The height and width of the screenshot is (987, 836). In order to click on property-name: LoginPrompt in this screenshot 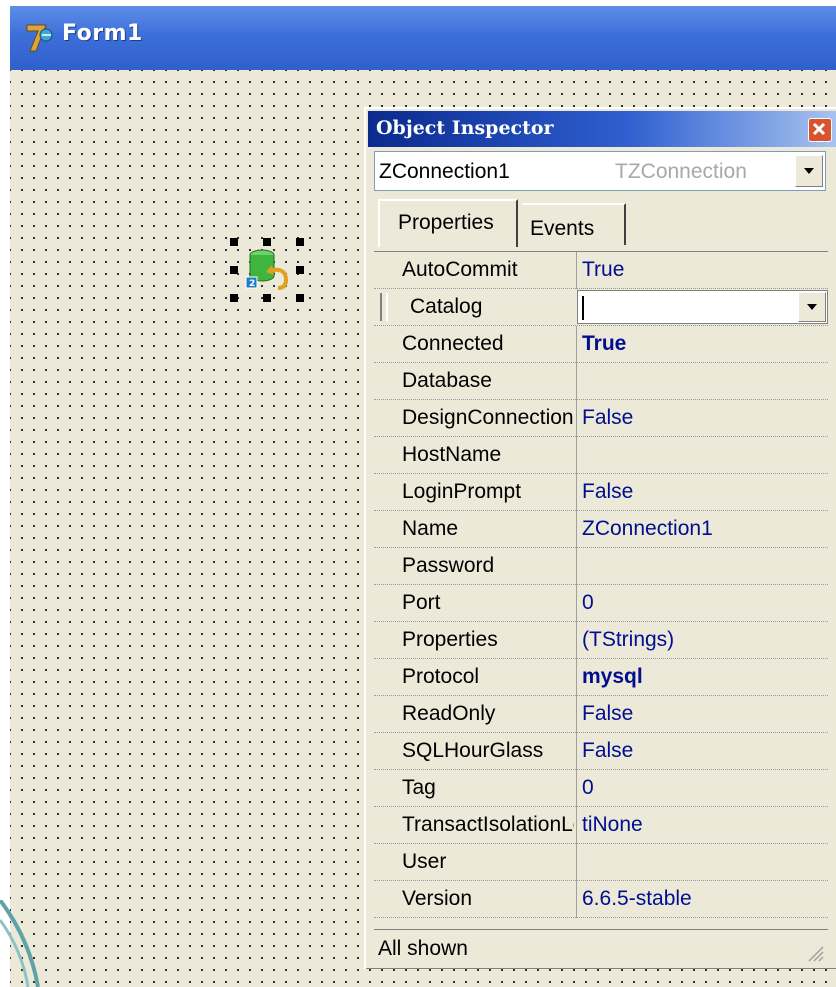, I will do `click(462, 491)`.